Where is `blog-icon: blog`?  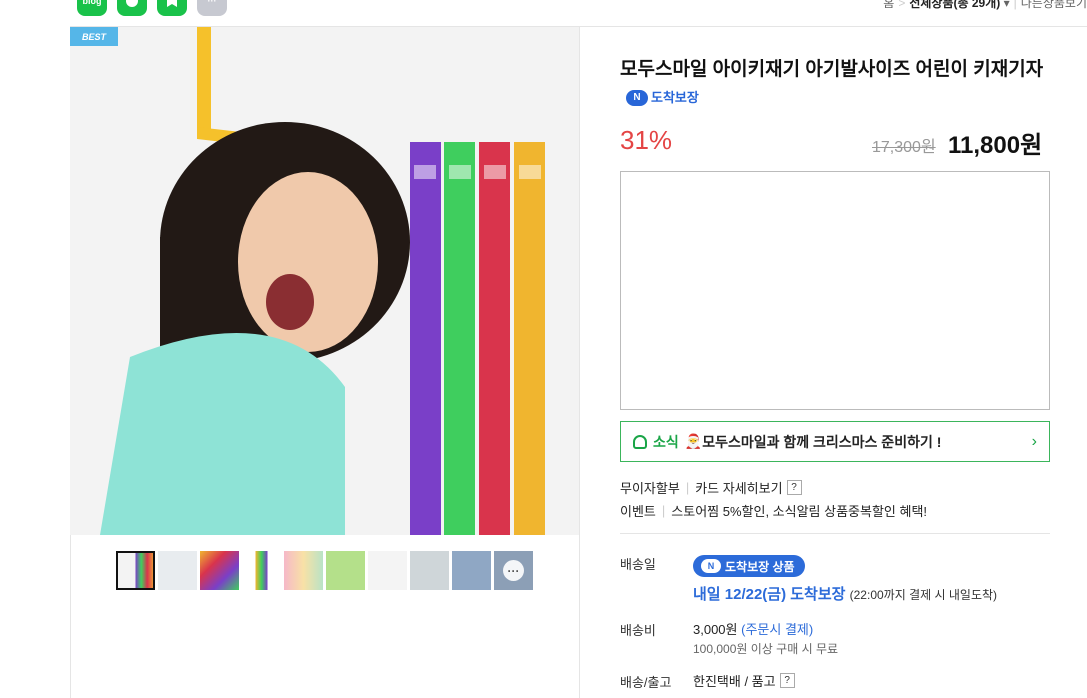 blog-icon: blog is located at coordinates (92, 3).